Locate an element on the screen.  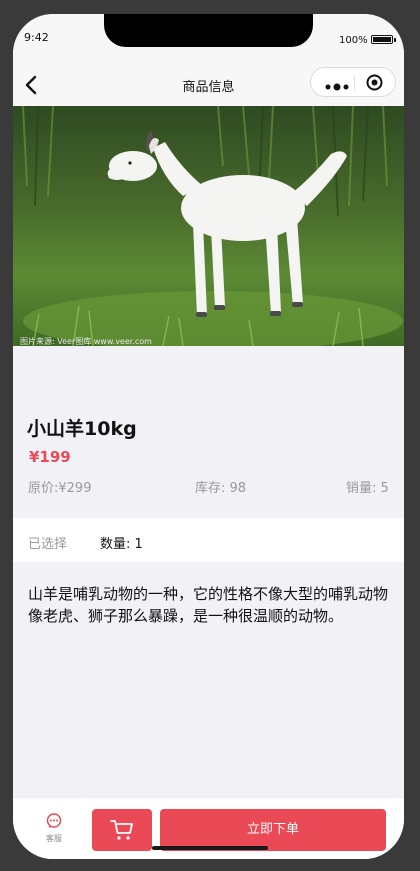
battery-tip is located at coordinates (395, 40).